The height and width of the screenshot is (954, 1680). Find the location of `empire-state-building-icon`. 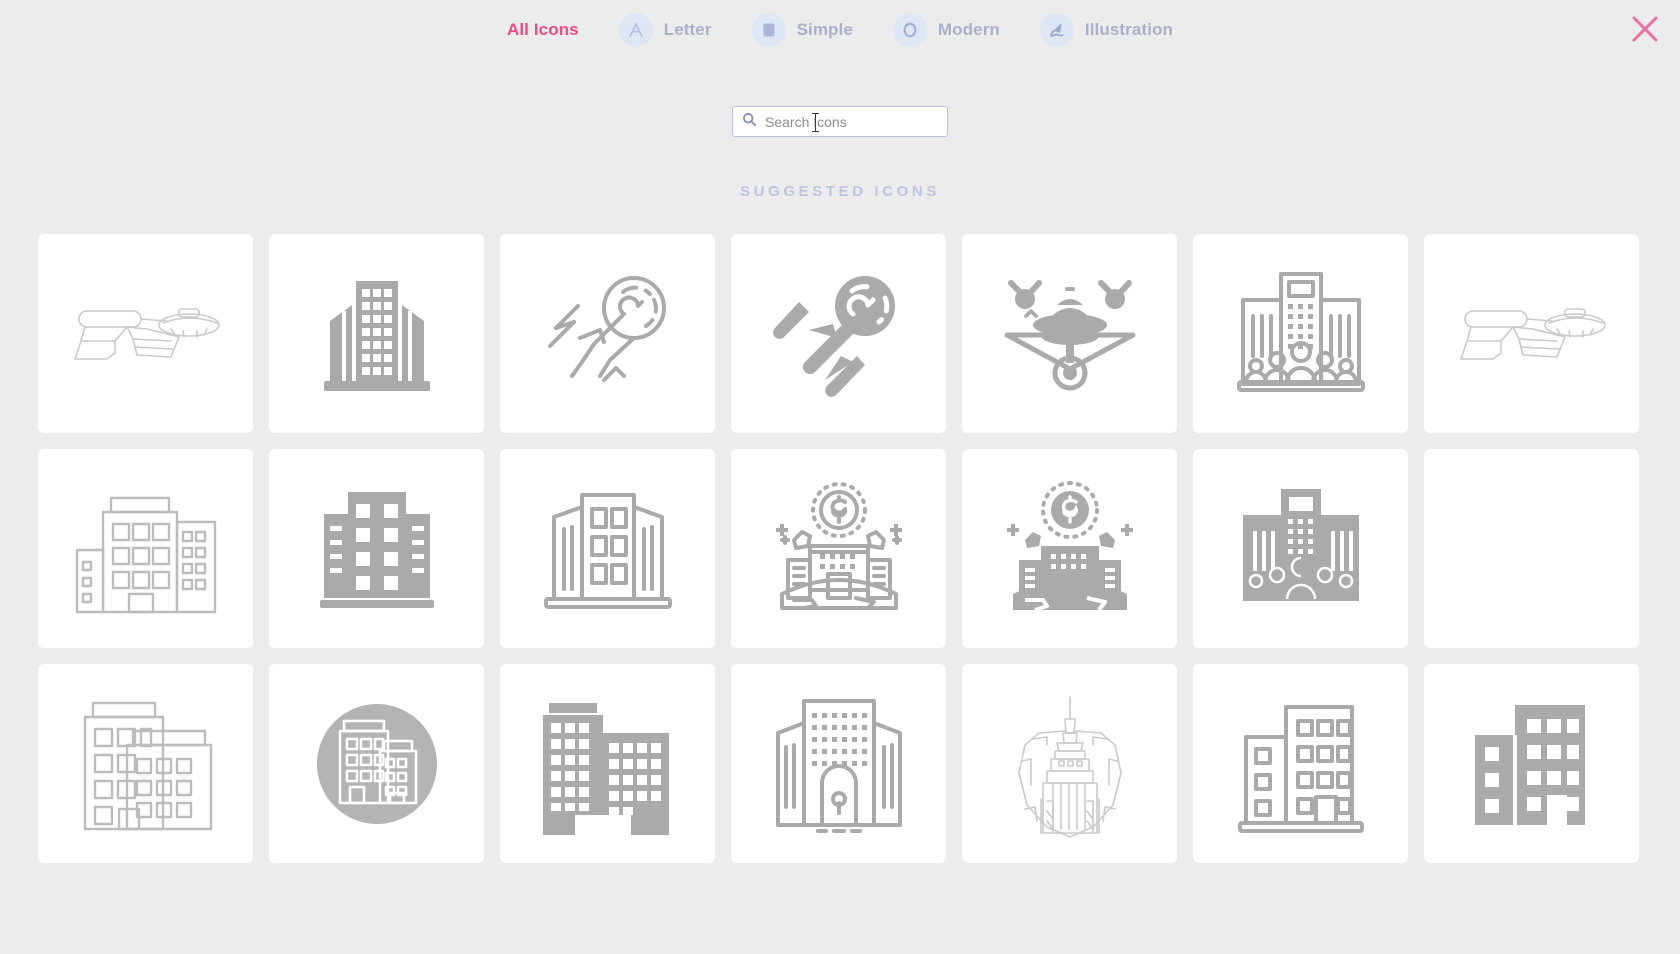

empire-state-building-icon is located at coordinates (1069, 763).